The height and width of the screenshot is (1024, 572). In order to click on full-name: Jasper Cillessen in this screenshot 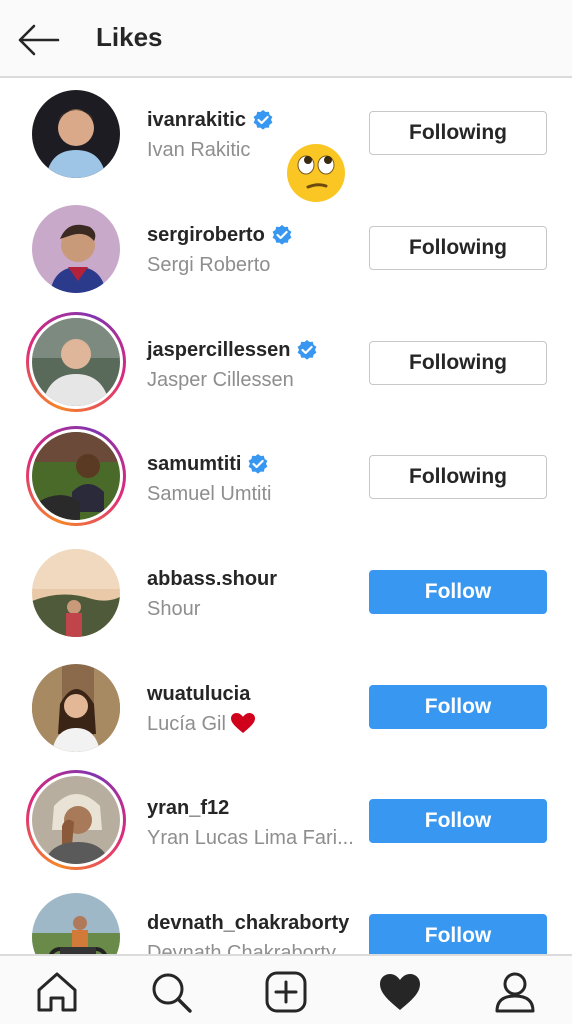, I will do `click(220, 380)`.